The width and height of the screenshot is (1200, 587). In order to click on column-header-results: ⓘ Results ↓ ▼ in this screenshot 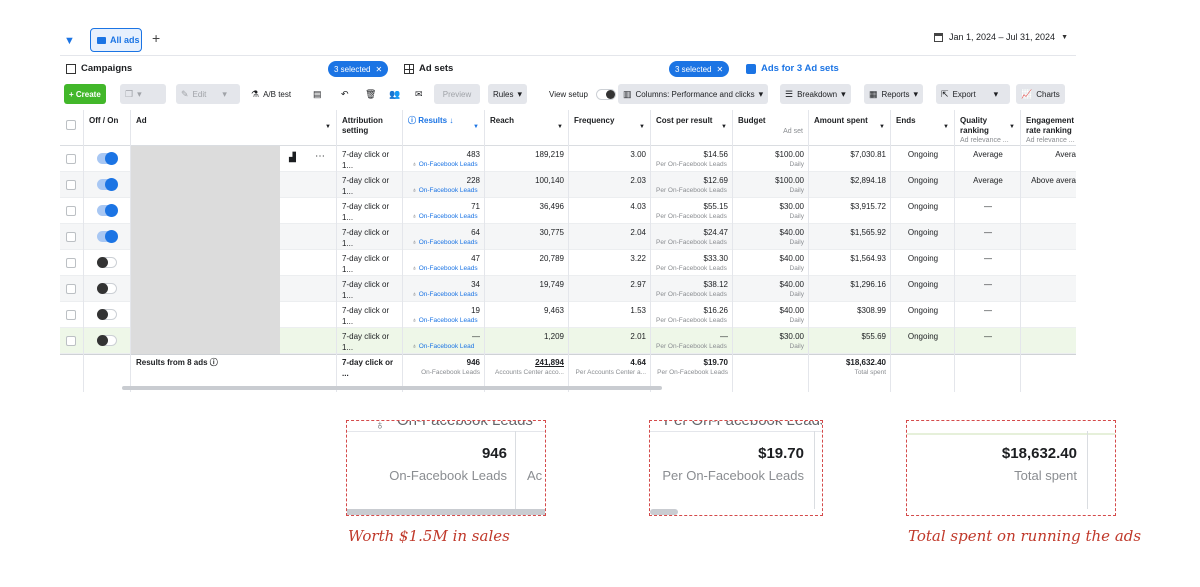, I will do `click(443, 128)`.